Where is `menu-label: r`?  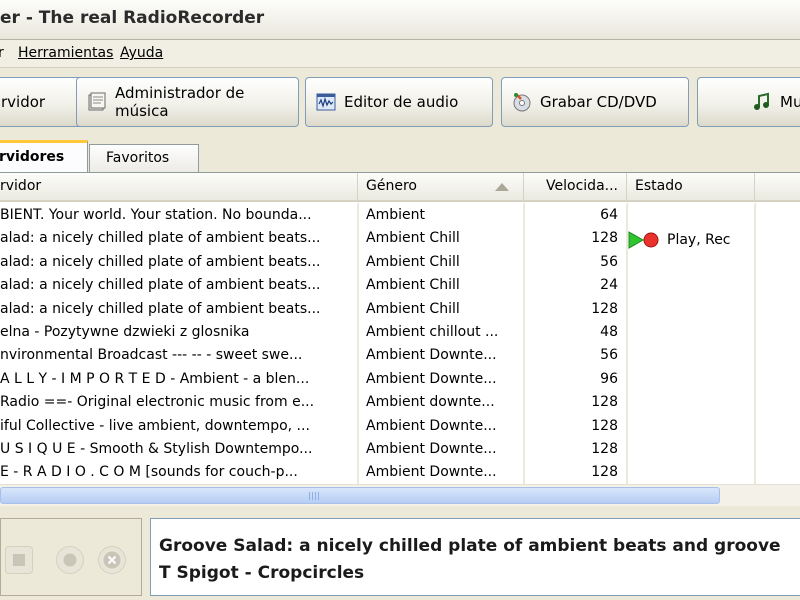 menu-label: r is located at coordinates (2, 53).